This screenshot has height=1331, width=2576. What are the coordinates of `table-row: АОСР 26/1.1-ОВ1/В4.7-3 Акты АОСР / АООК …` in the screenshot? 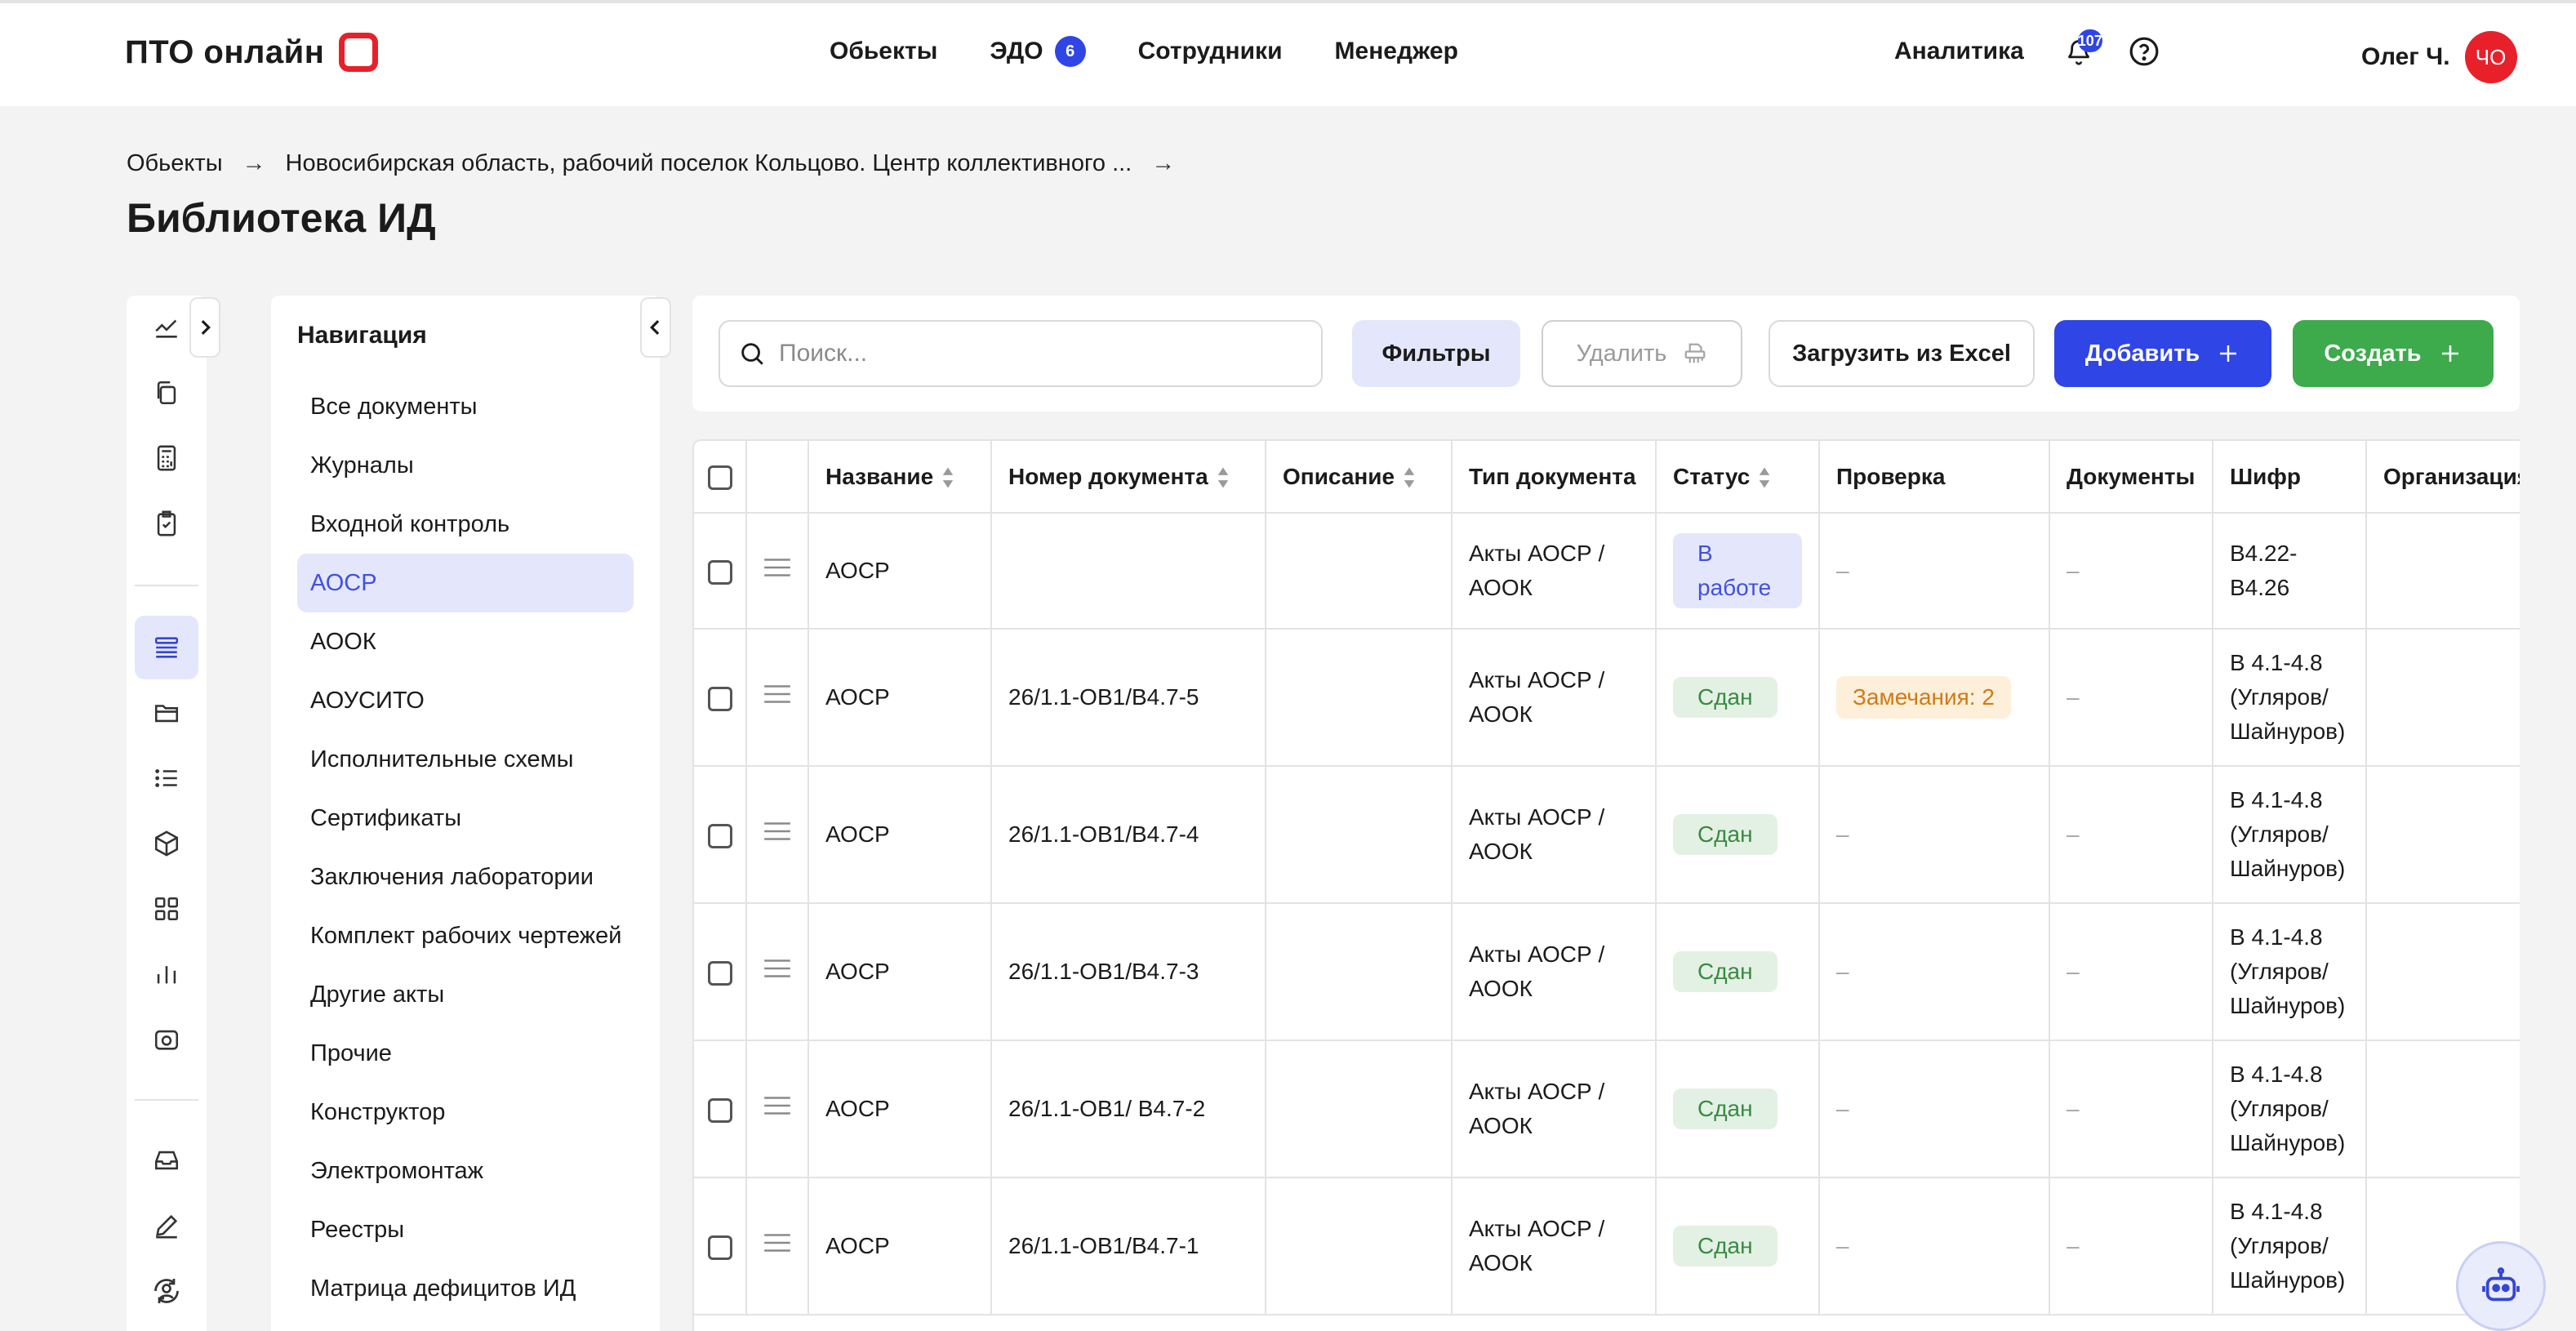 It's located at (1607, 972).